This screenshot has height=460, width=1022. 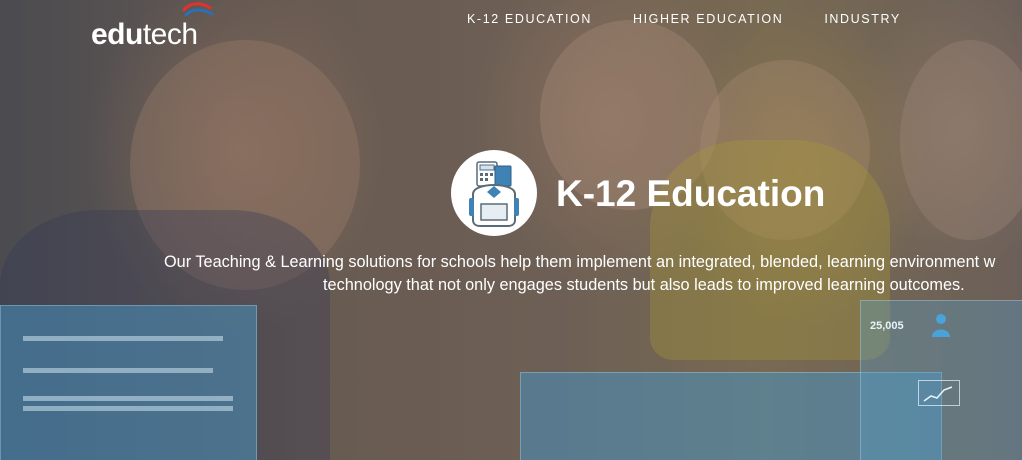 What do you see at coordinates (198, 9) in the screenshot?
I see `logo-swoosh-icon` at bounding box center [198, 9].